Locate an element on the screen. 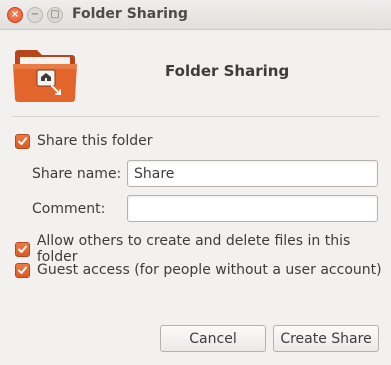  share-name-input is located at coordinates (252, 173).